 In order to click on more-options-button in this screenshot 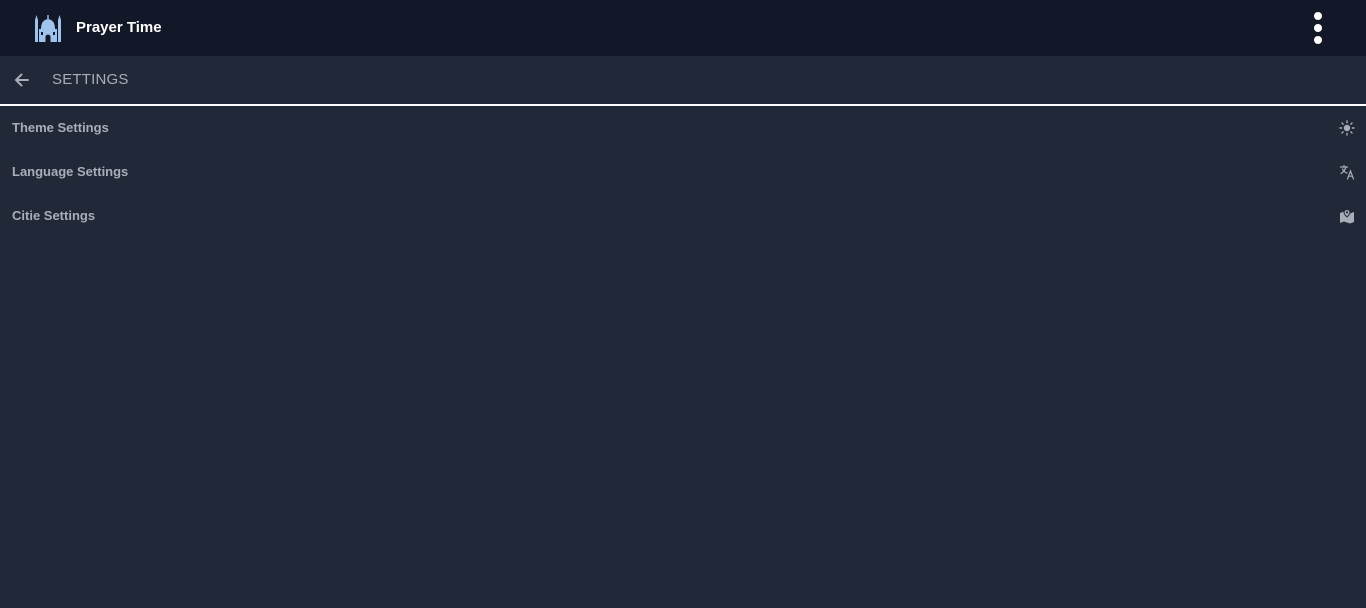, I will do `click(1318, 28)`.